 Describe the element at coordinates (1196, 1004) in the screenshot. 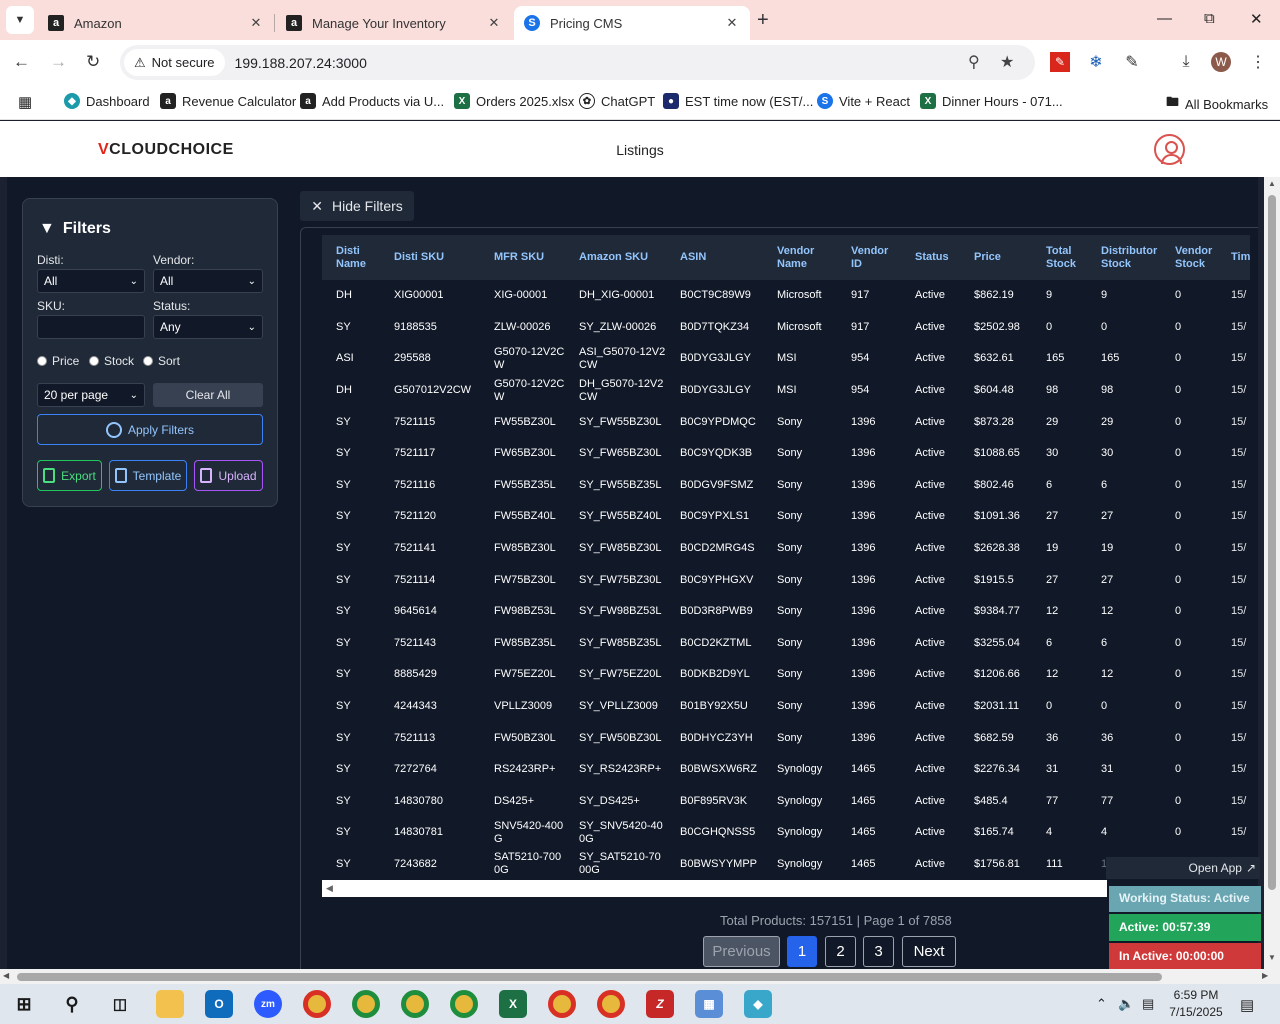

I see `taskbar-clock: 6:59 PM 7/15/2025` at that location.